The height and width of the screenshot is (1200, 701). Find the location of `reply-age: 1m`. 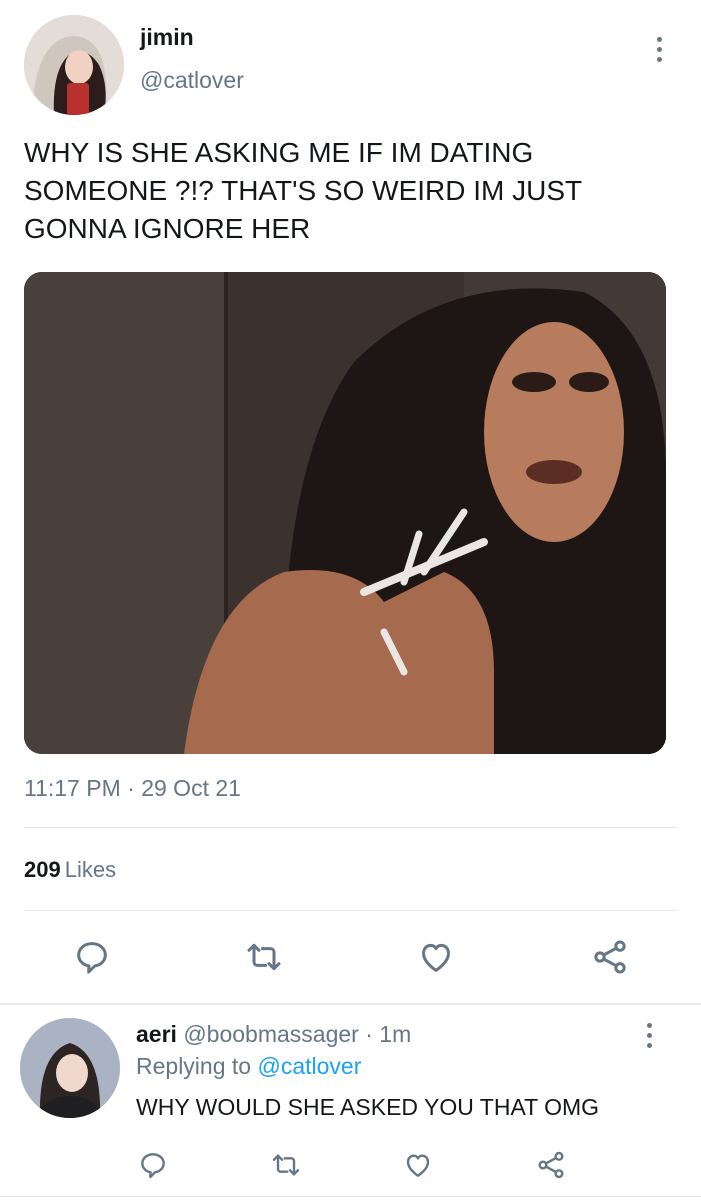

reply-age: 1m is located at coordinates (395, 1034).